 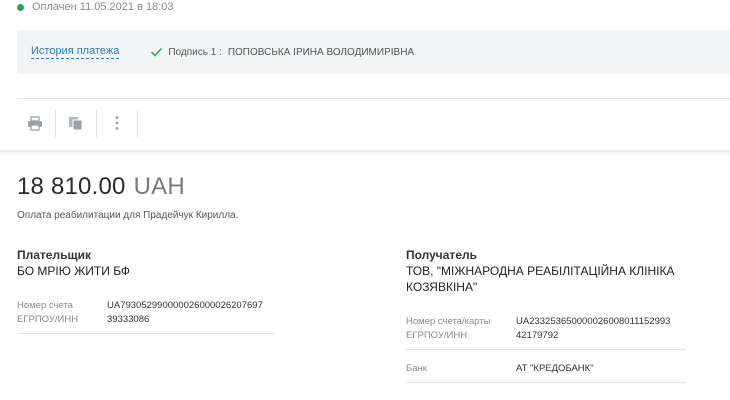 What do you see at coordinates (159, 186) in the screenshot?
I see `amount-currency: UAH` at bounding box center [159, 186].